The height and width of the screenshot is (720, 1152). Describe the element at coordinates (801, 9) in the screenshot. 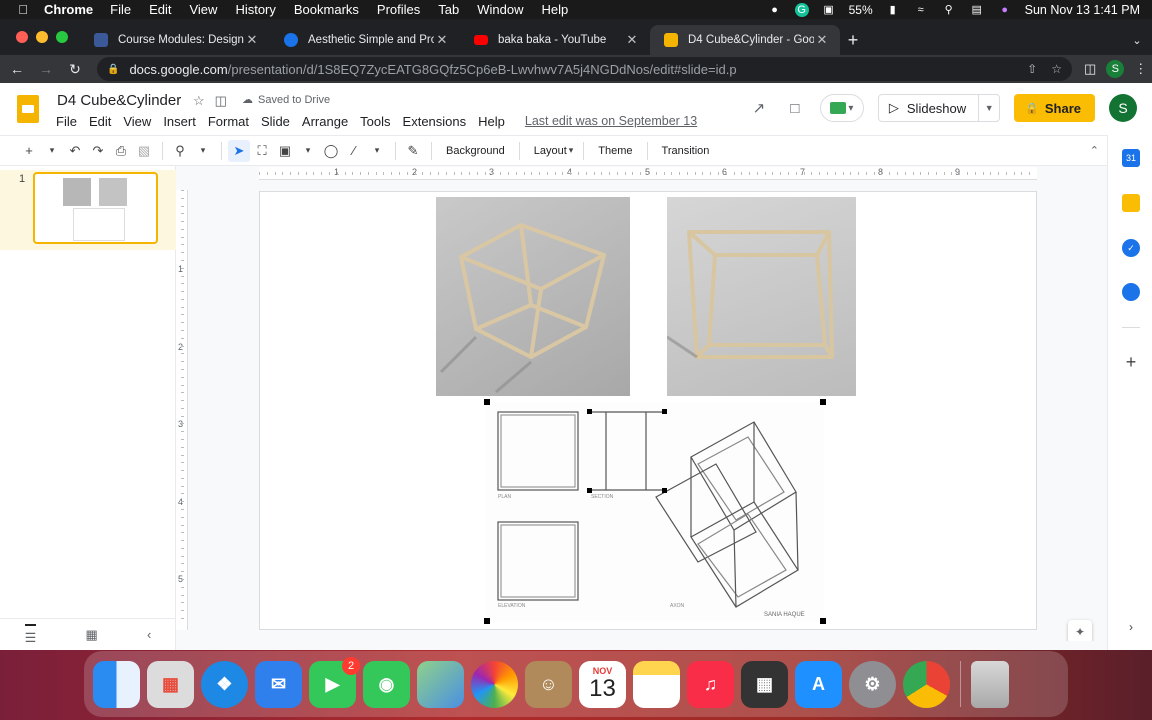

I see `grammarly-icon: G` at that location.